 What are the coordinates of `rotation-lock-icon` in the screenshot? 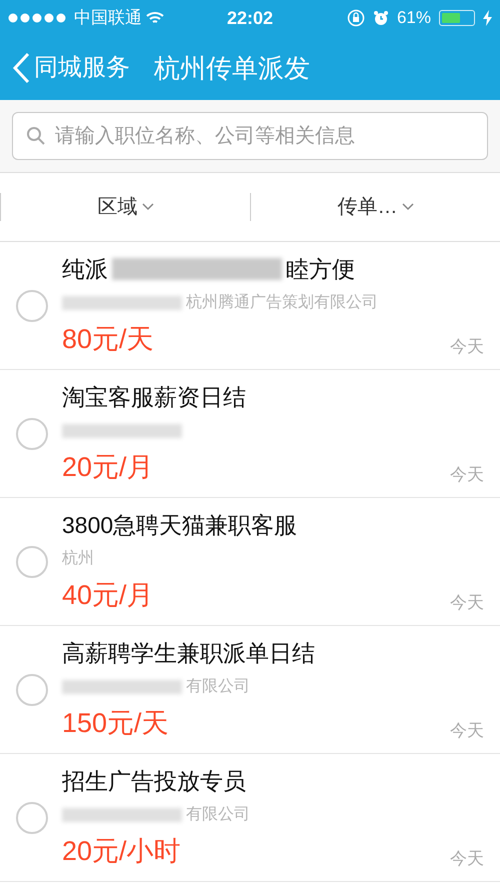 It's located at (355, 18).